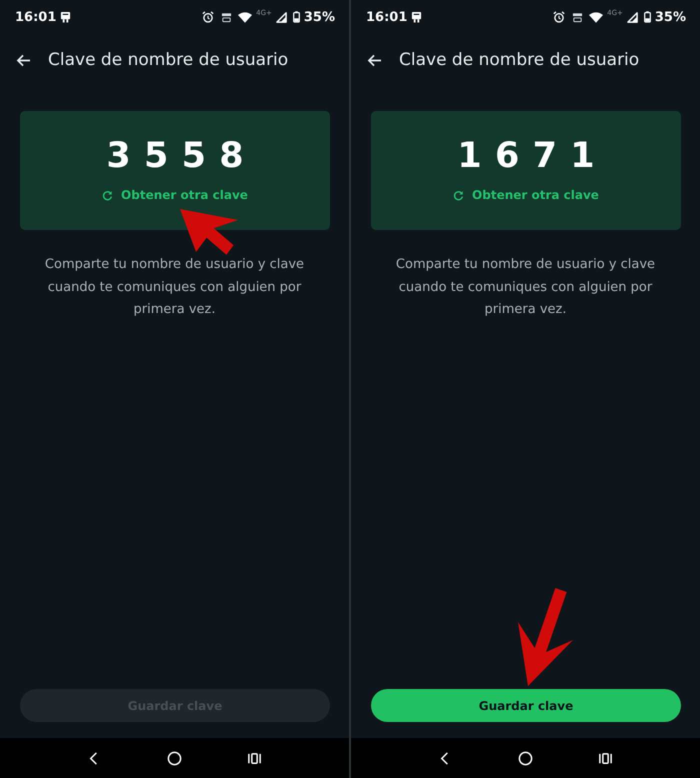 This screenshot has height=778, width=700. Describe the element at coordinates (532, 156) in the screenshot. I see `username-code: 1671` at that location.